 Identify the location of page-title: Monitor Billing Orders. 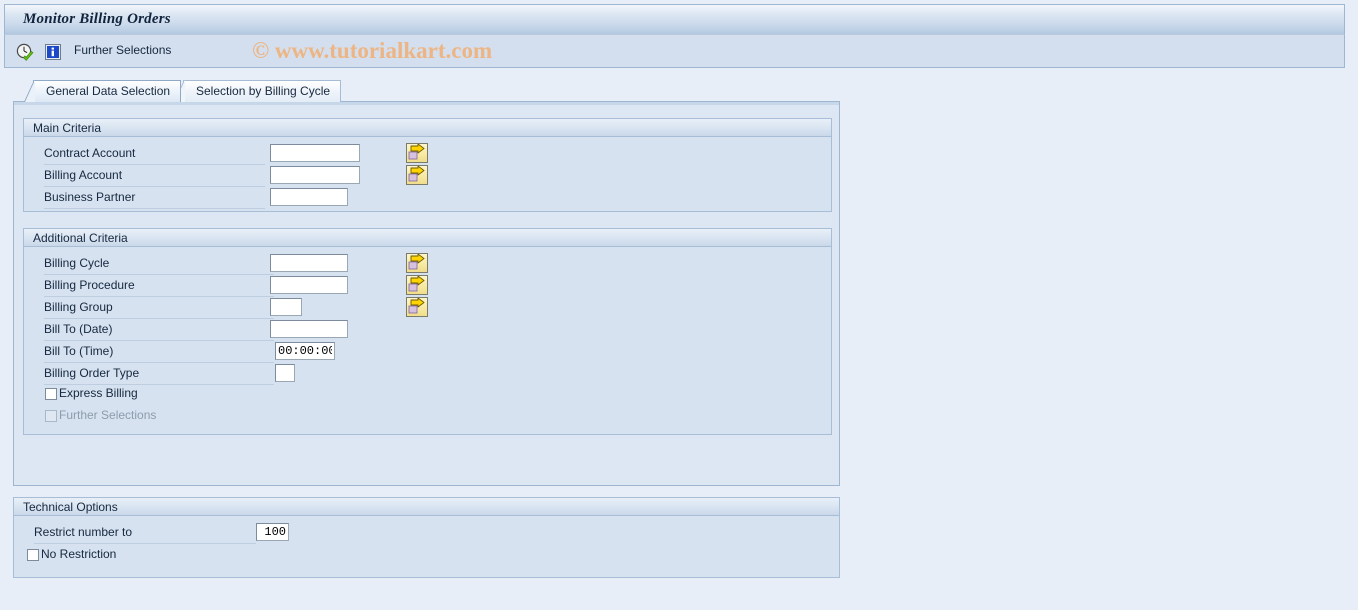
(97, 19).